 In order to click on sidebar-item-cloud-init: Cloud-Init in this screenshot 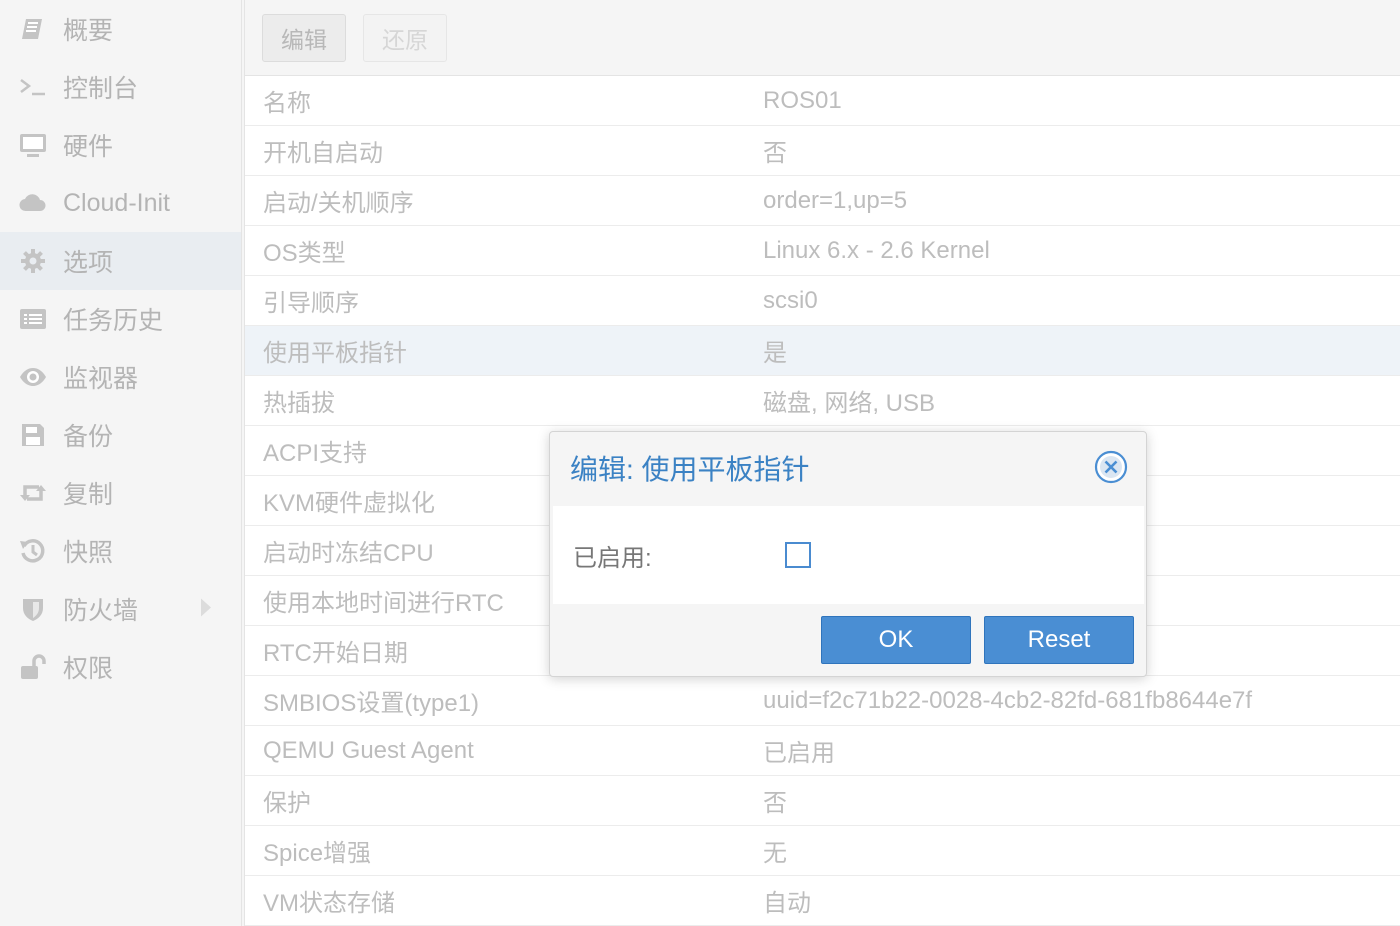, I will do `click(120, 203)`.